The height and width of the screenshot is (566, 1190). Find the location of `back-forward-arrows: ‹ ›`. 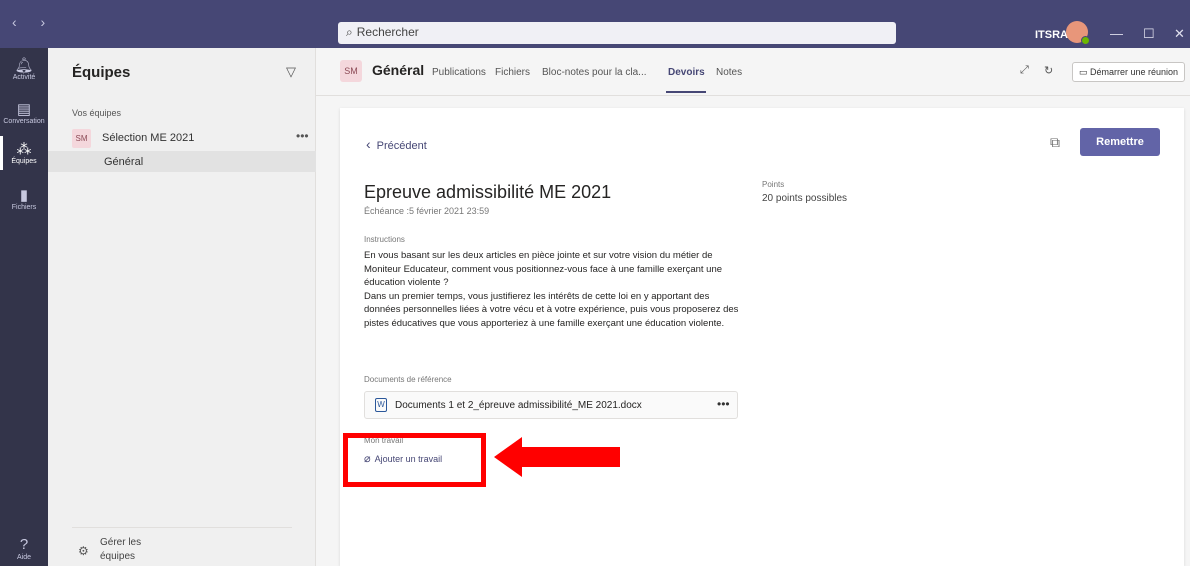

back-forward-arrows: ‹ › is located at coordinates (33, 22).